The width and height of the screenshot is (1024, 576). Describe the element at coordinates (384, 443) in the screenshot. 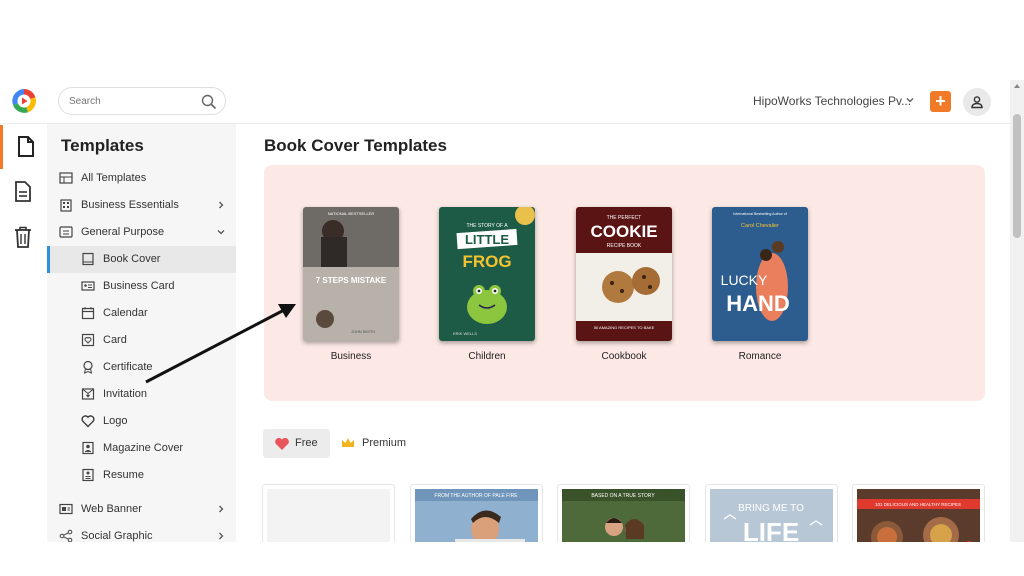

I see `filter-premium-label: Premium` at that location.